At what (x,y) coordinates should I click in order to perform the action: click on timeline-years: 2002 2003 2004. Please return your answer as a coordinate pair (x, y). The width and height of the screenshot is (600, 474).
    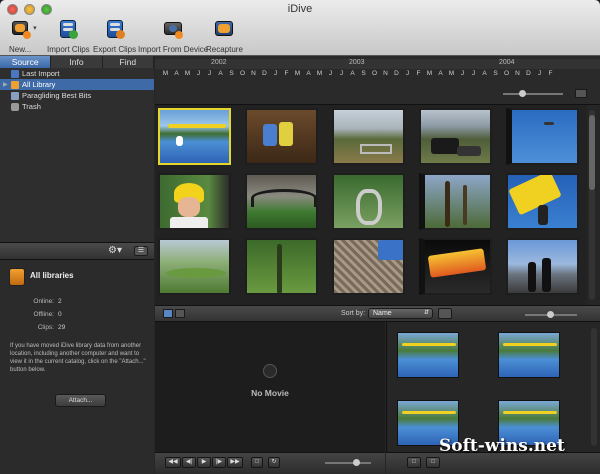
    Looking at the image, I should click on (377, 64).